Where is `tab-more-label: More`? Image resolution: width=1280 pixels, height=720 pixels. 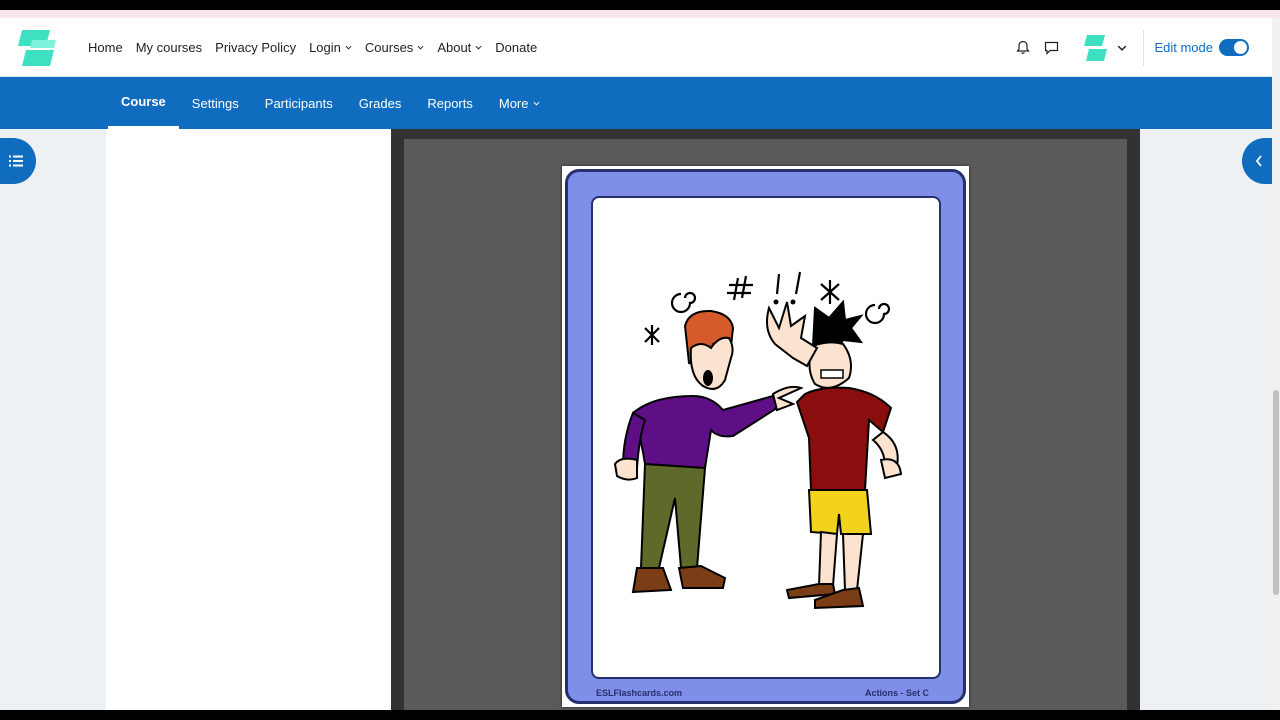 tab-more-label: More is located at coordinates (513, 103).